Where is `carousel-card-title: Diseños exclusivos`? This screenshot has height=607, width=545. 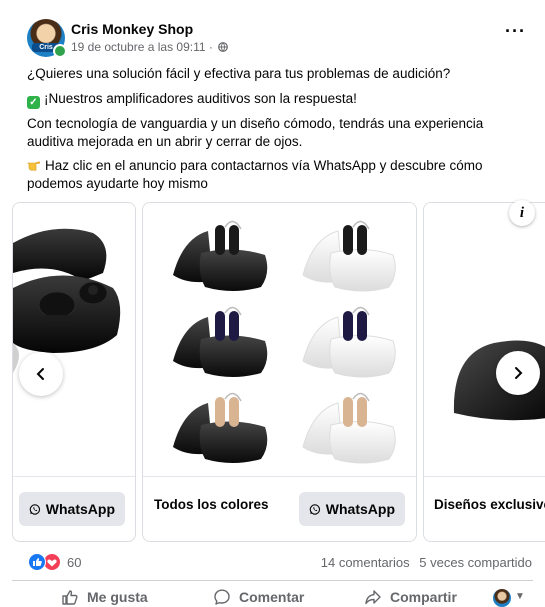
carousel-card-title: Diseños exclusivos is located at coordinates (489, 504).